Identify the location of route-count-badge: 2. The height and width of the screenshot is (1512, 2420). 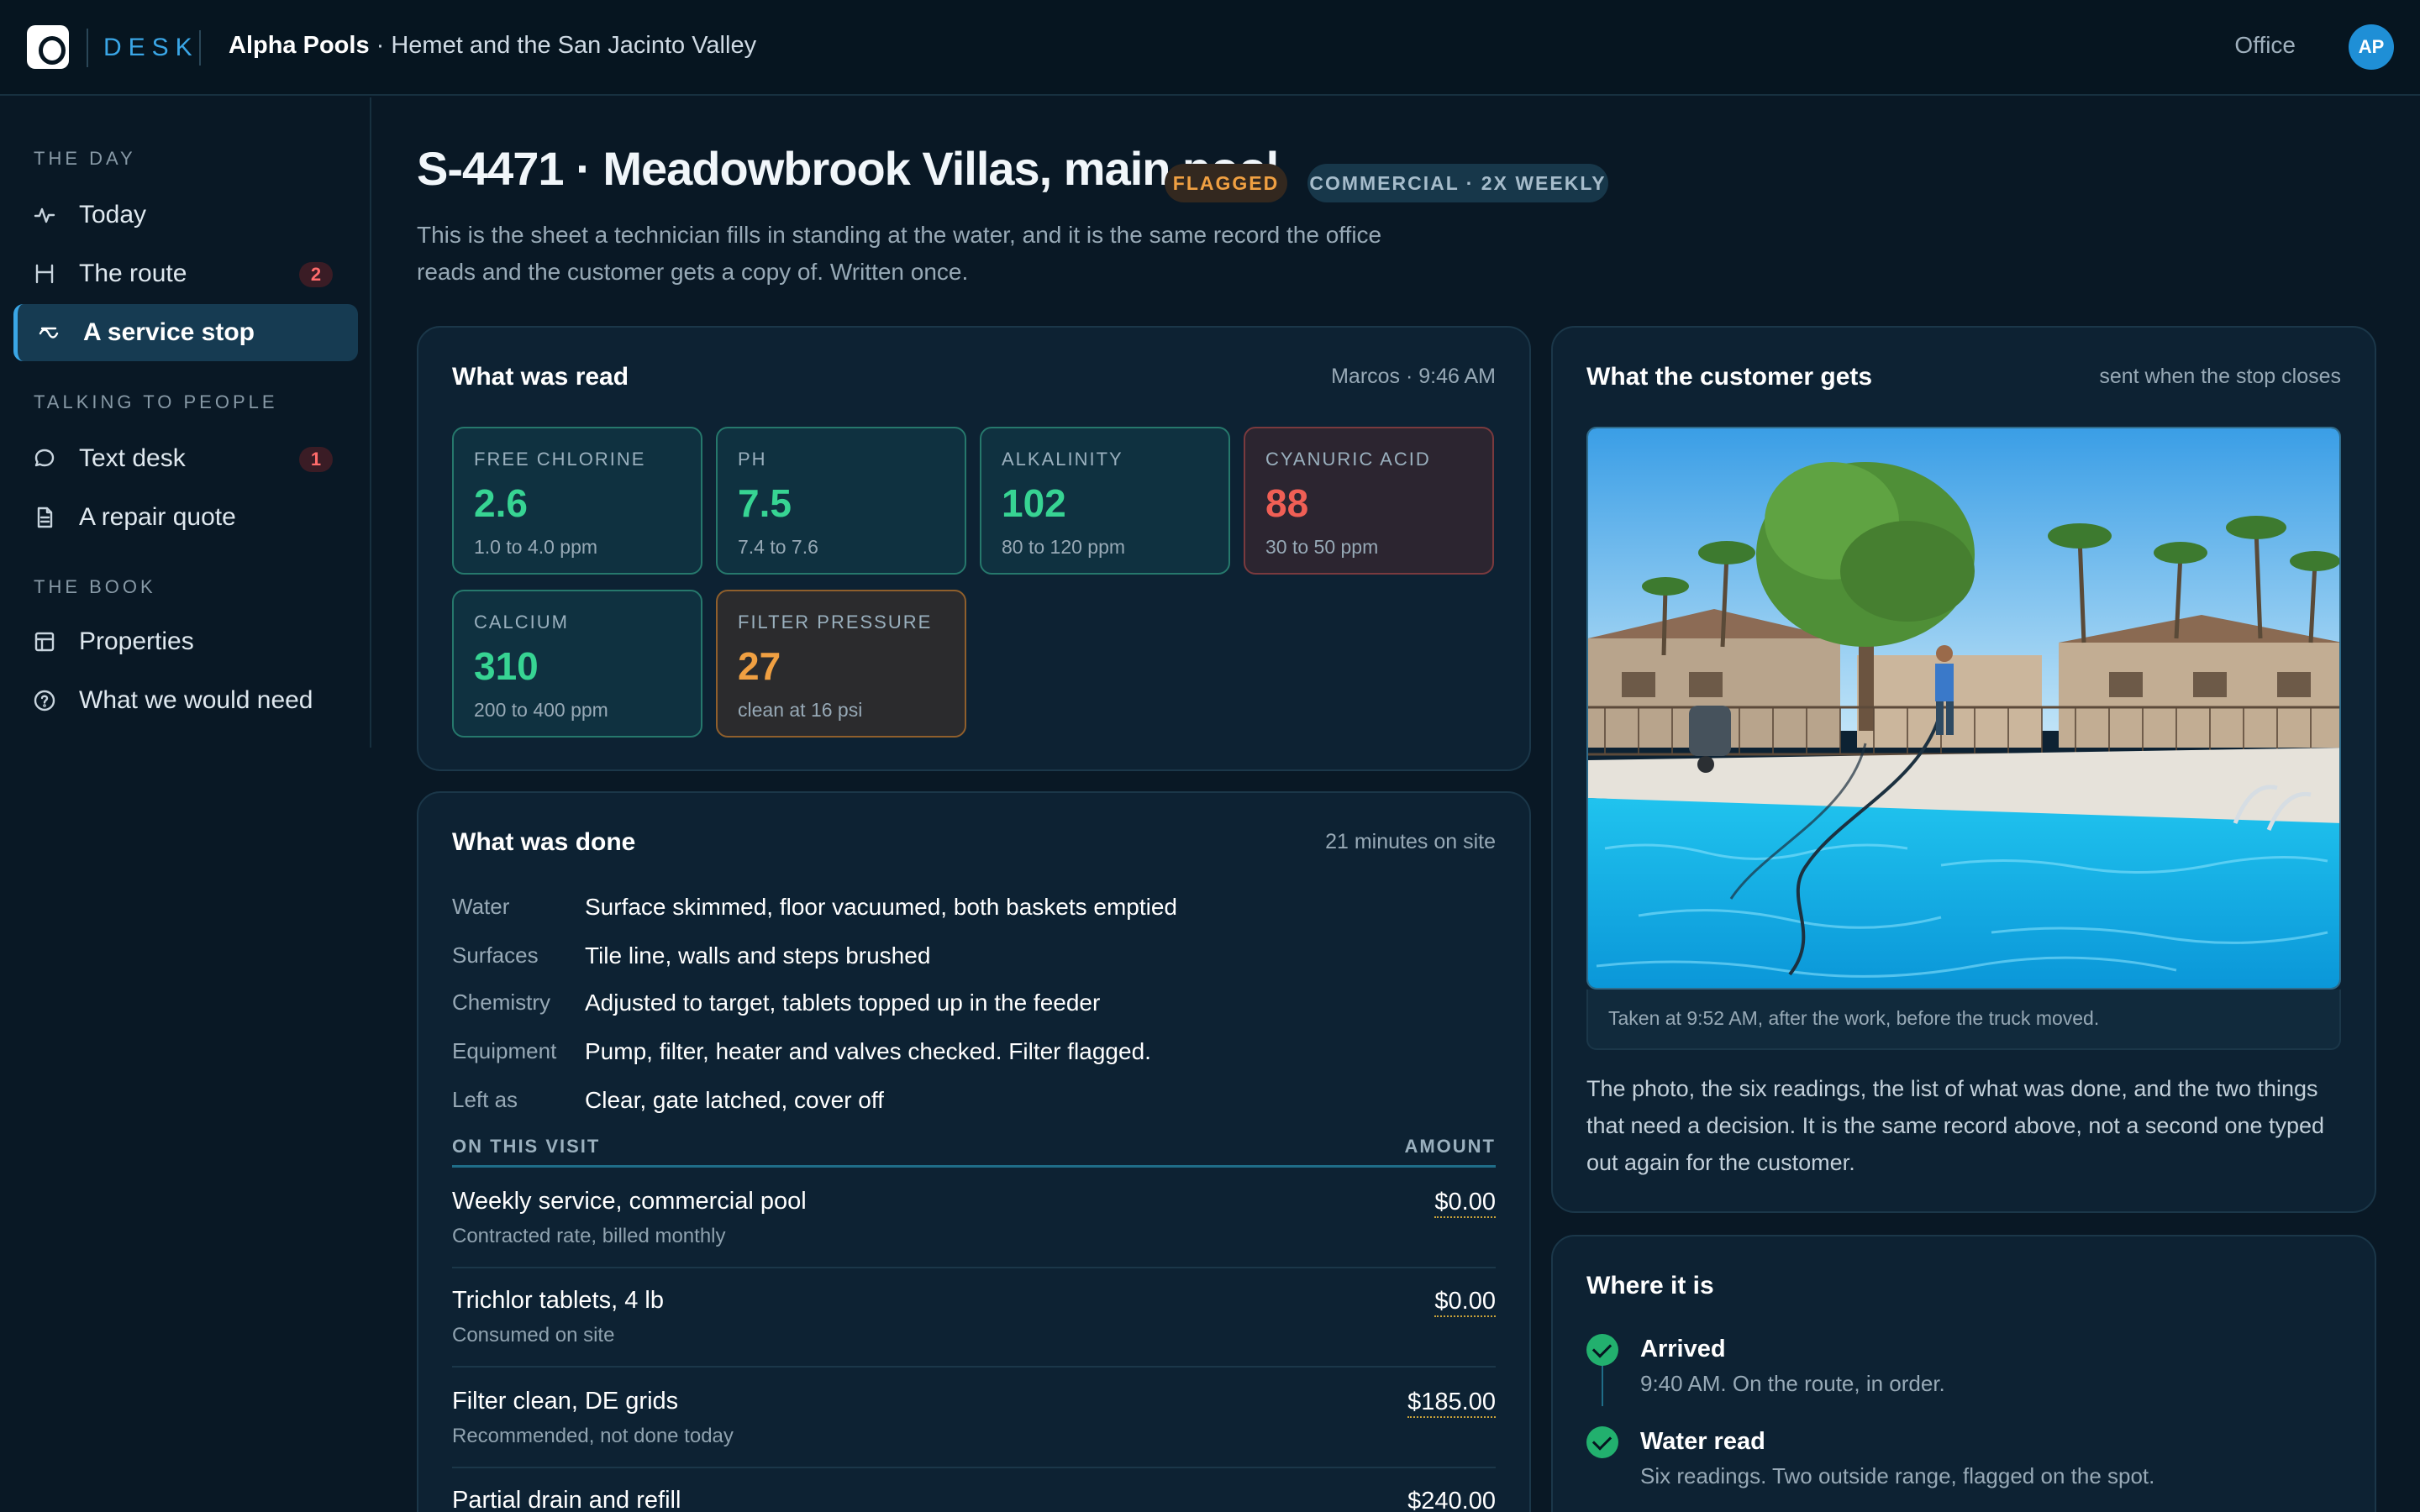
(316, 274).